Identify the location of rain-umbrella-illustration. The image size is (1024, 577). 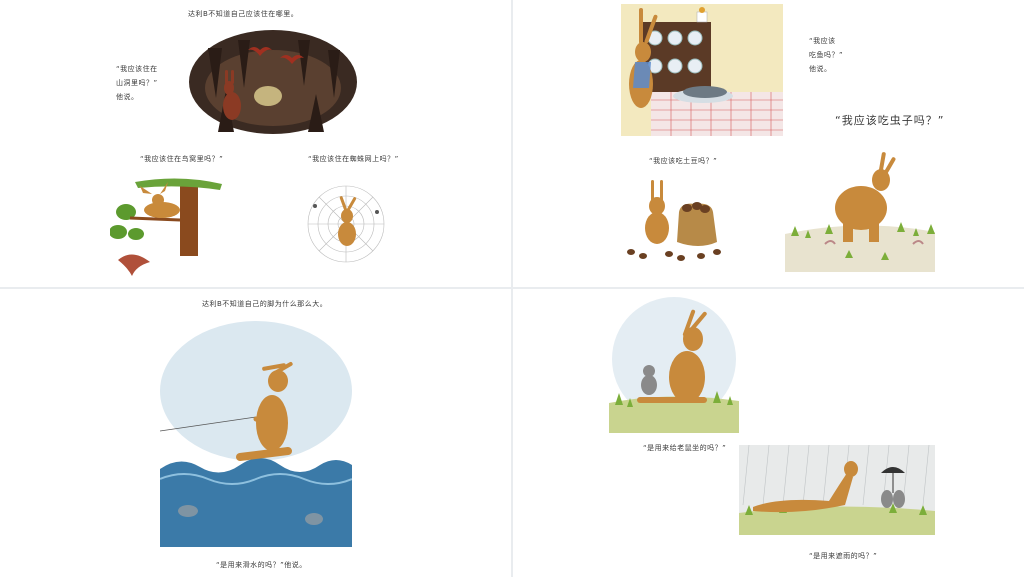
(837, 490).